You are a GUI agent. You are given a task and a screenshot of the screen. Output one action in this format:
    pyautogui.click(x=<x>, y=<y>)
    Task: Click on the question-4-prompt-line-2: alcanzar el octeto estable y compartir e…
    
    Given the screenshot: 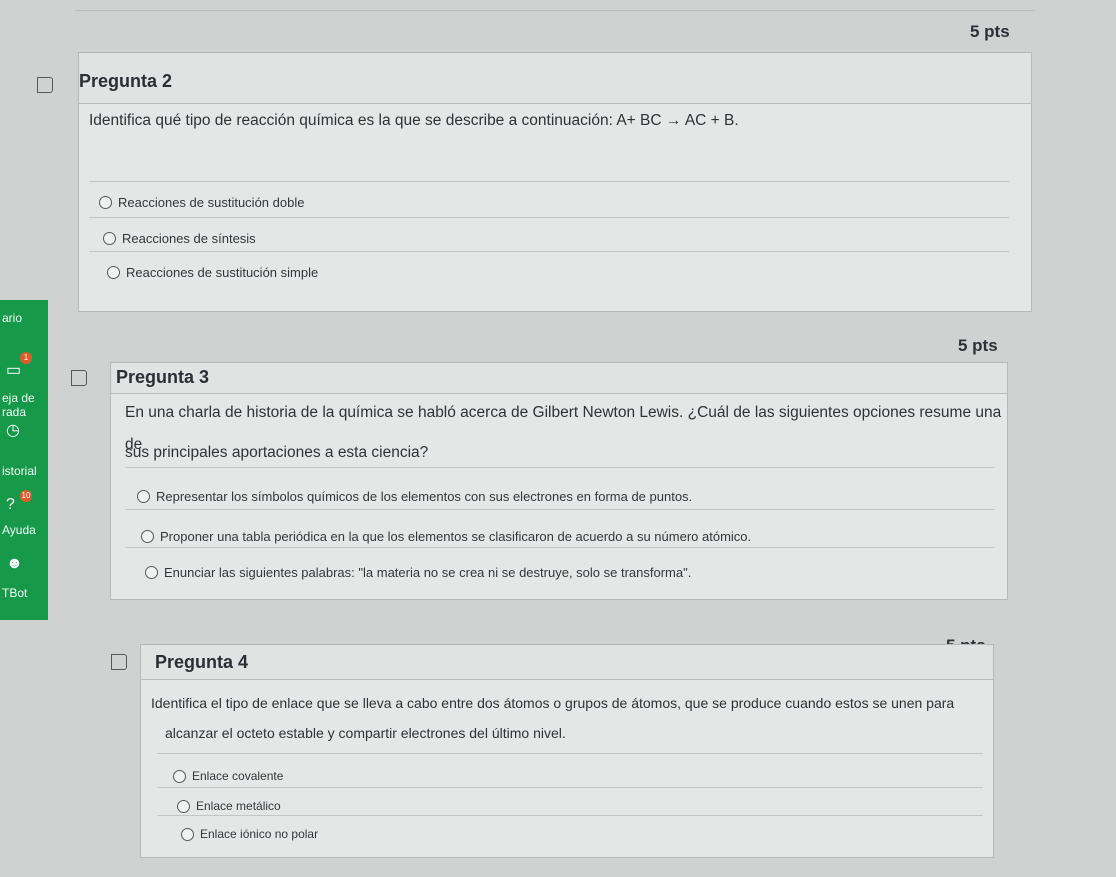 What is the action you would take?
    pyautogui.click(x=365, y=733)
    